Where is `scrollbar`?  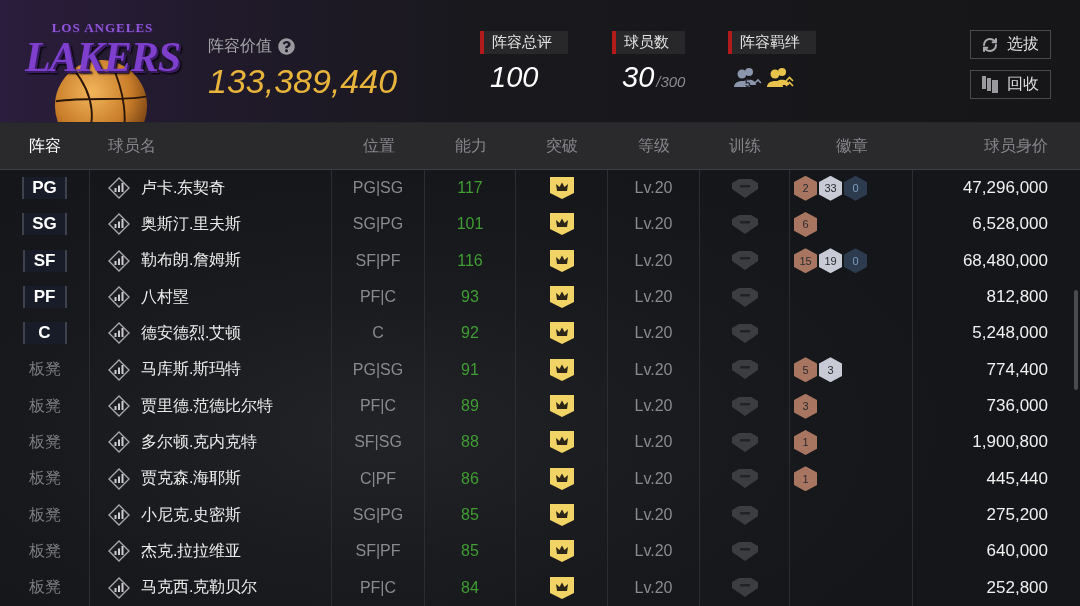 scrollbar is located at coordinates (1076, 340).